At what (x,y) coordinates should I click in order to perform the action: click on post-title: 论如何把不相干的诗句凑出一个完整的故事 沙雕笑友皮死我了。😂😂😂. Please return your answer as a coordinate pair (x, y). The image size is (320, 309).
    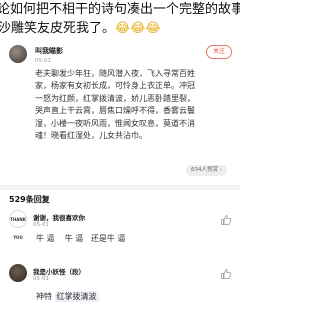
    Looking at the image, I should click on (120, 19).